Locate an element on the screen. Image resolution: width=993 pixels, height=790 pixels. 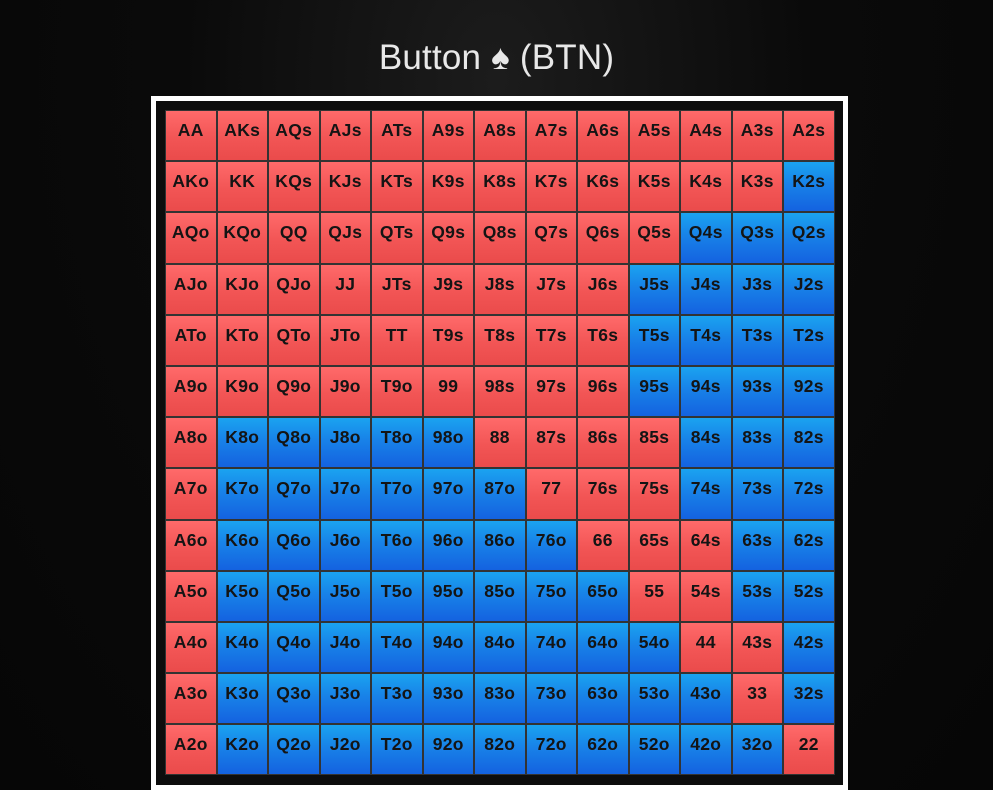
hand-cell-95s: 95s is located at coordinates (654, 391).